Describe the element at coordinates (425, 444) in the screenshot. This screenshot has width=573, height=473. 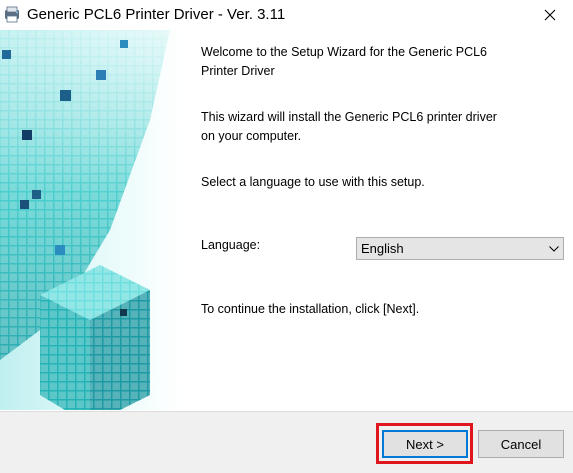
I see `next-button: Next >` at that location.